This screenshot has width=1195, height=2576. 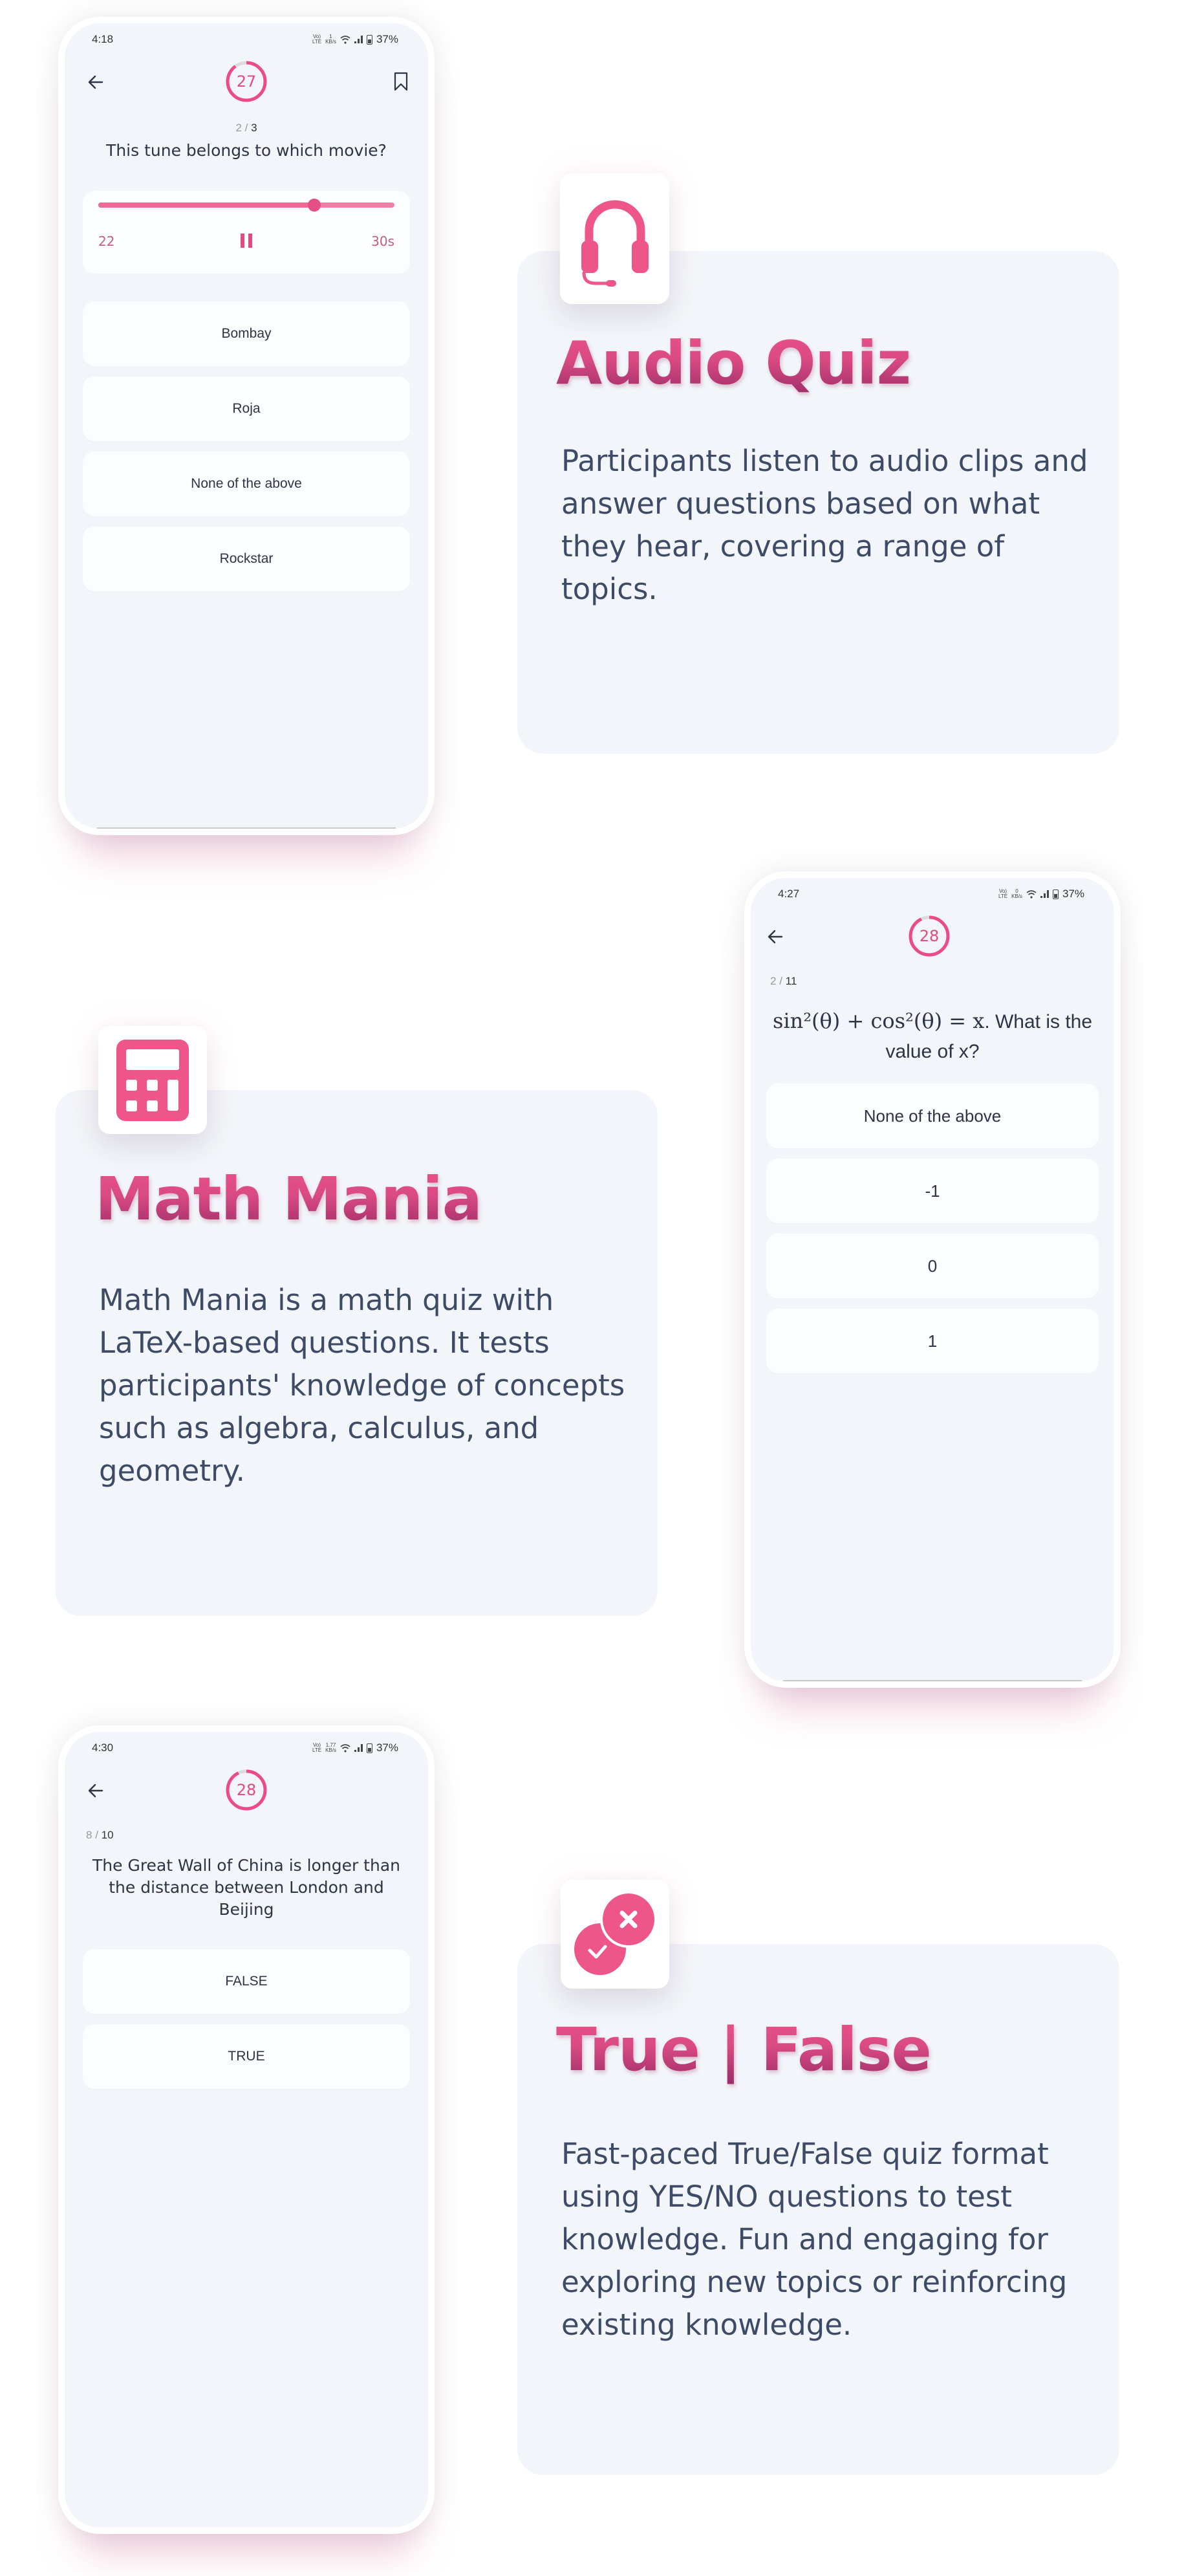 What do you see at coordinates (330, 1747) in the screenshot?
I see `network-speed: 1.77 KB/s` at bounding box center [330, 1747].